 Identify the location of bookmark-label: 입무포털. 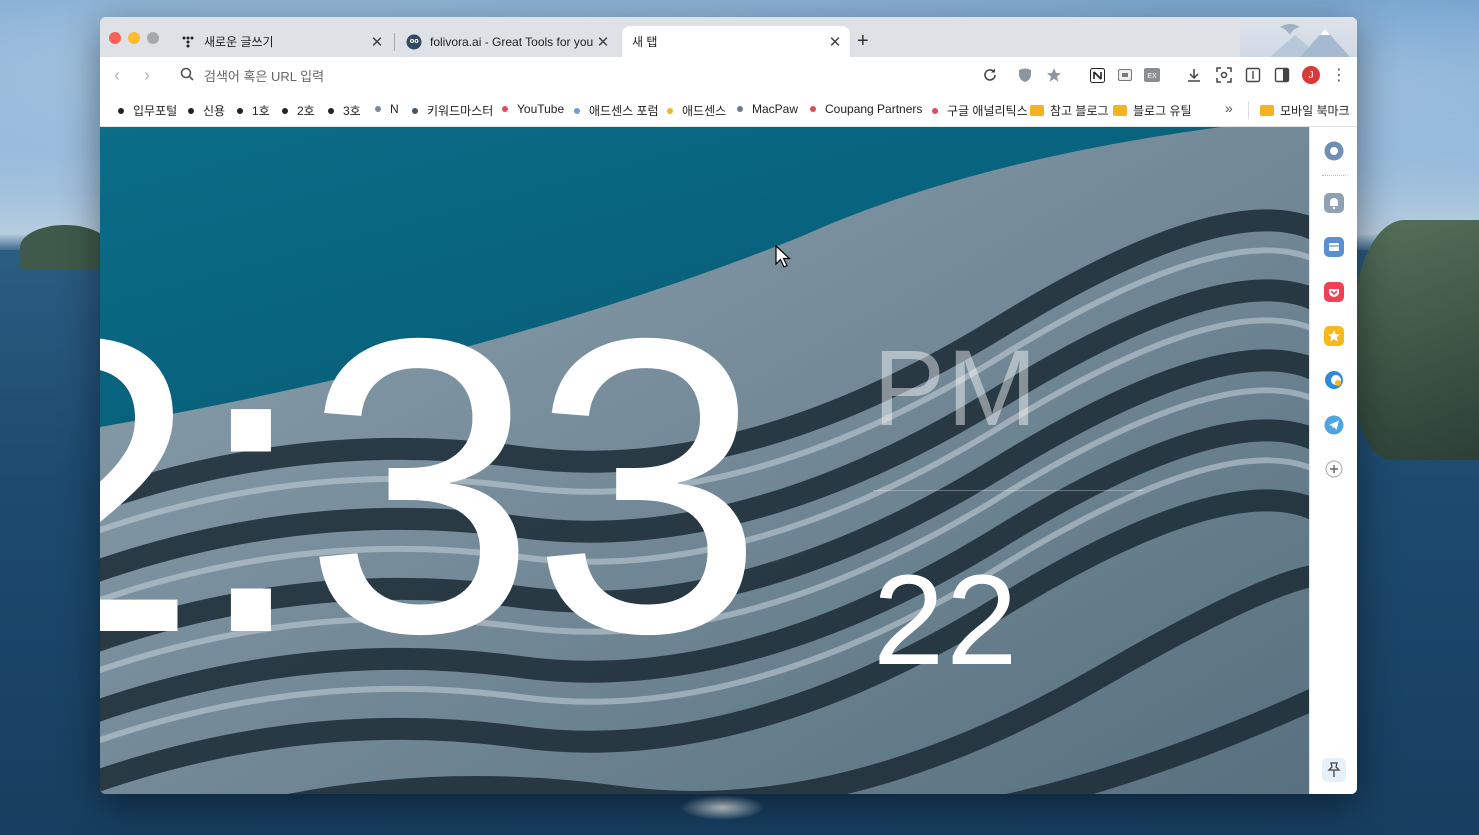
(155, 111).